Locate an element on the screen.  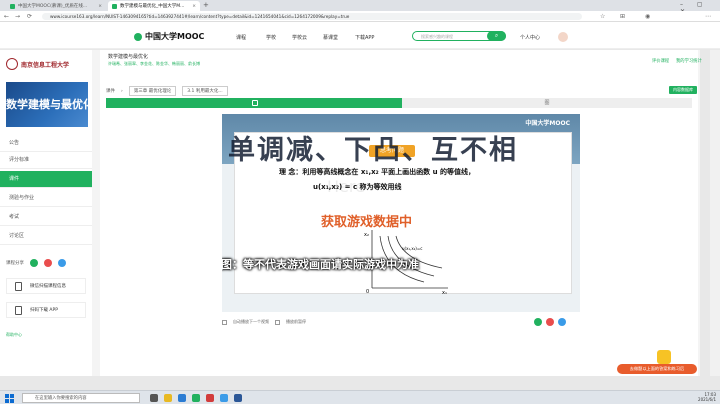
pause-checkbox is located at coordinates (277, 322).